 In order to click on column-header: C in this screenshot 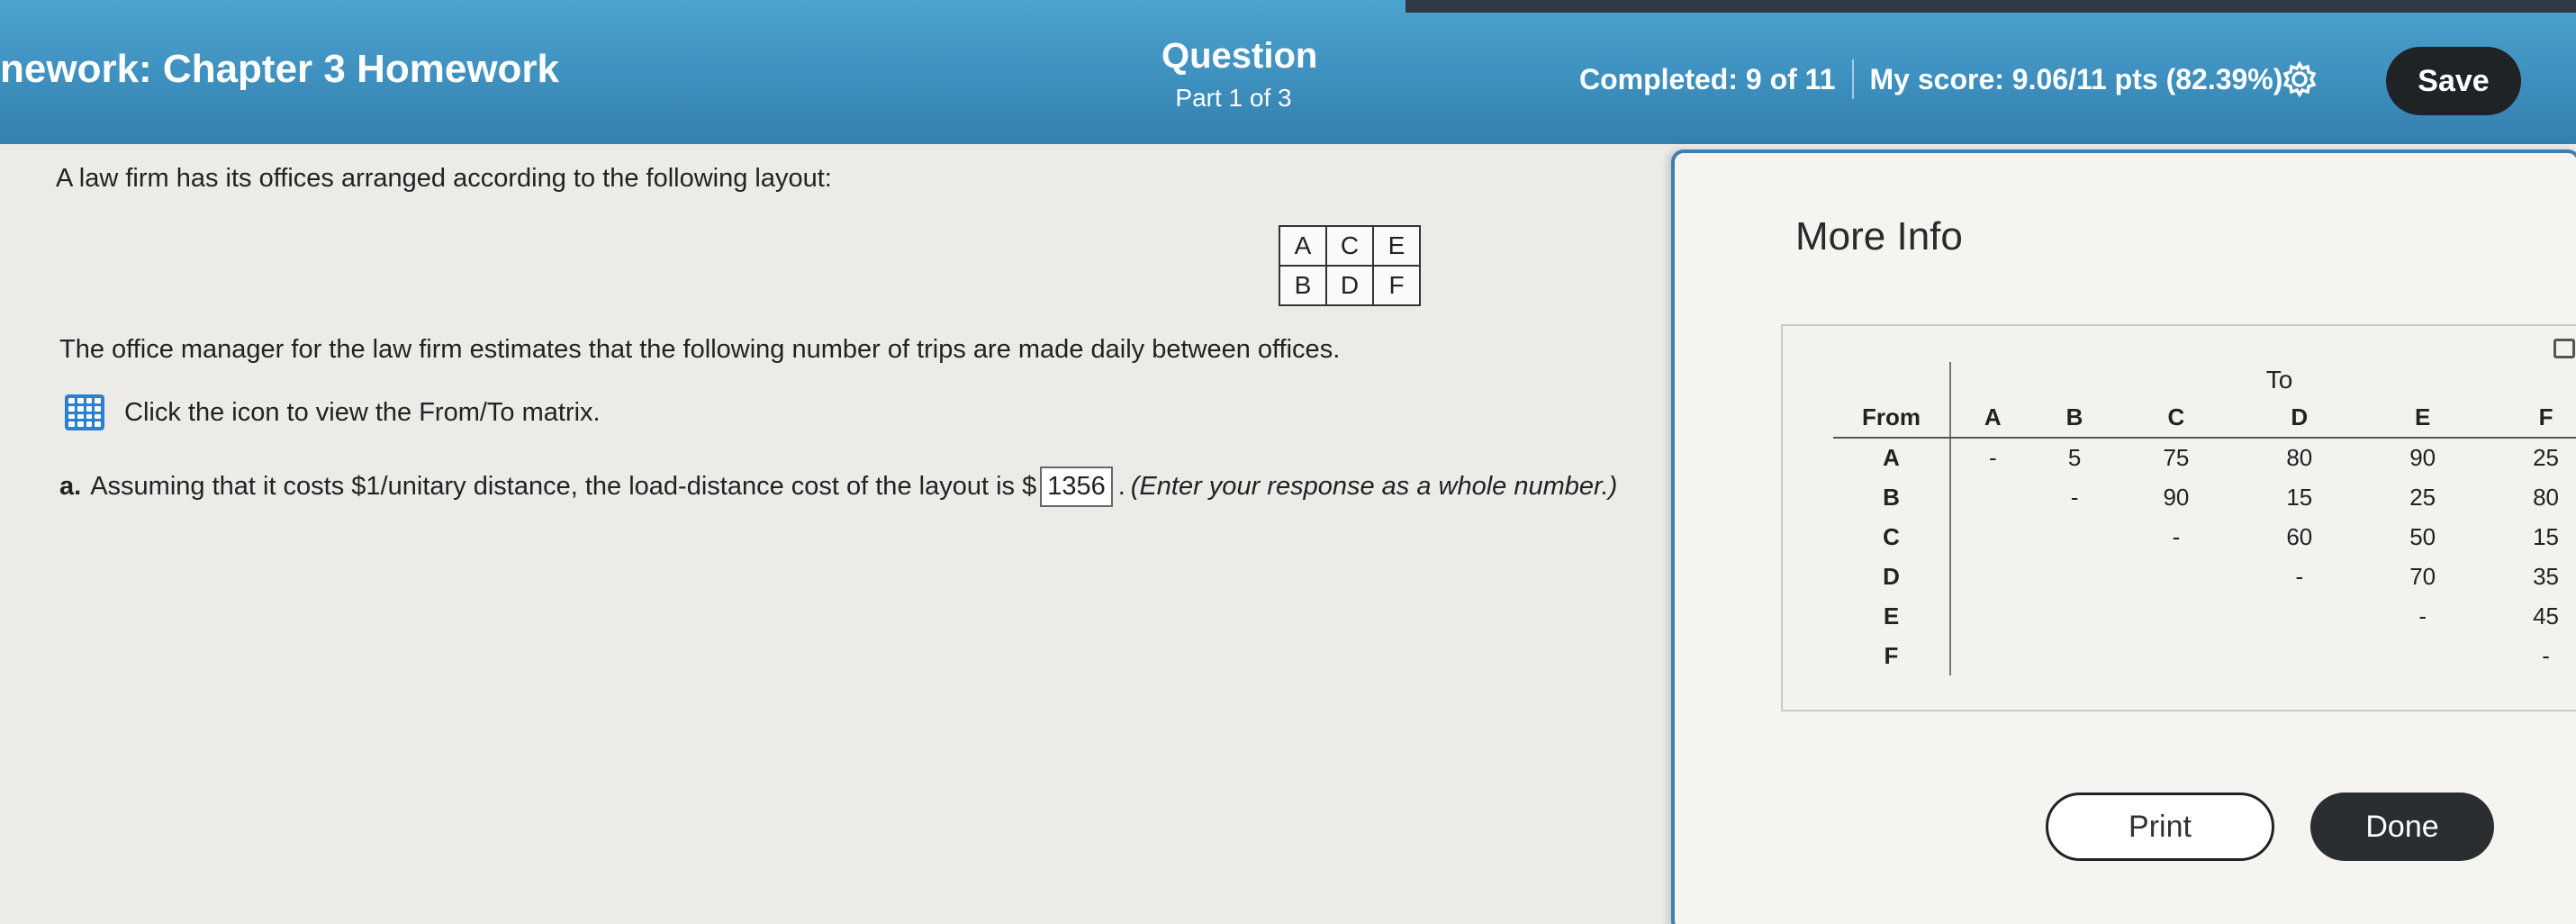, I will do `click(2176, 419)`.